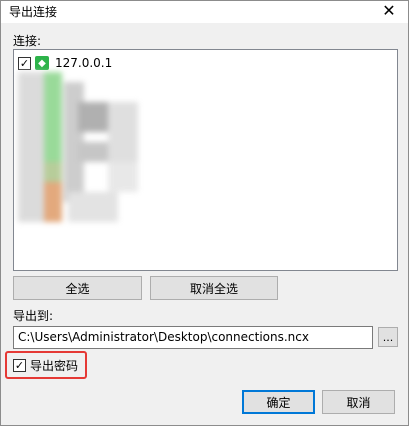 The image size is (409, 426). I want to click on mysql-connection-icon: ◆, so click(42, 63).